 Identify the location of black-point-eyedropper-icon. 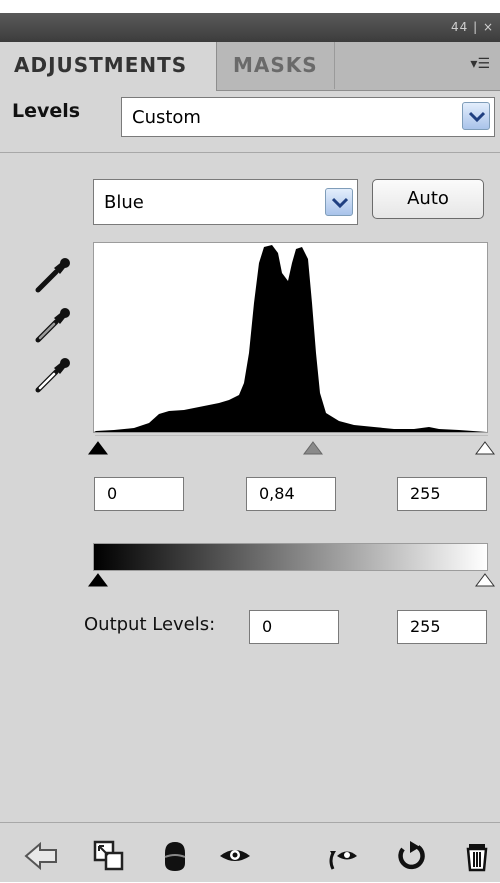
(54, 274).